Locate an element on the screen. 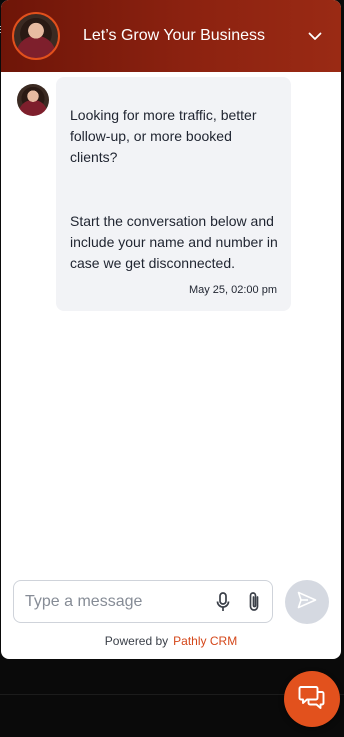 The width and height of the screenshot is (344, 737). chat-launcher-button is located at coordinates (312, 699).